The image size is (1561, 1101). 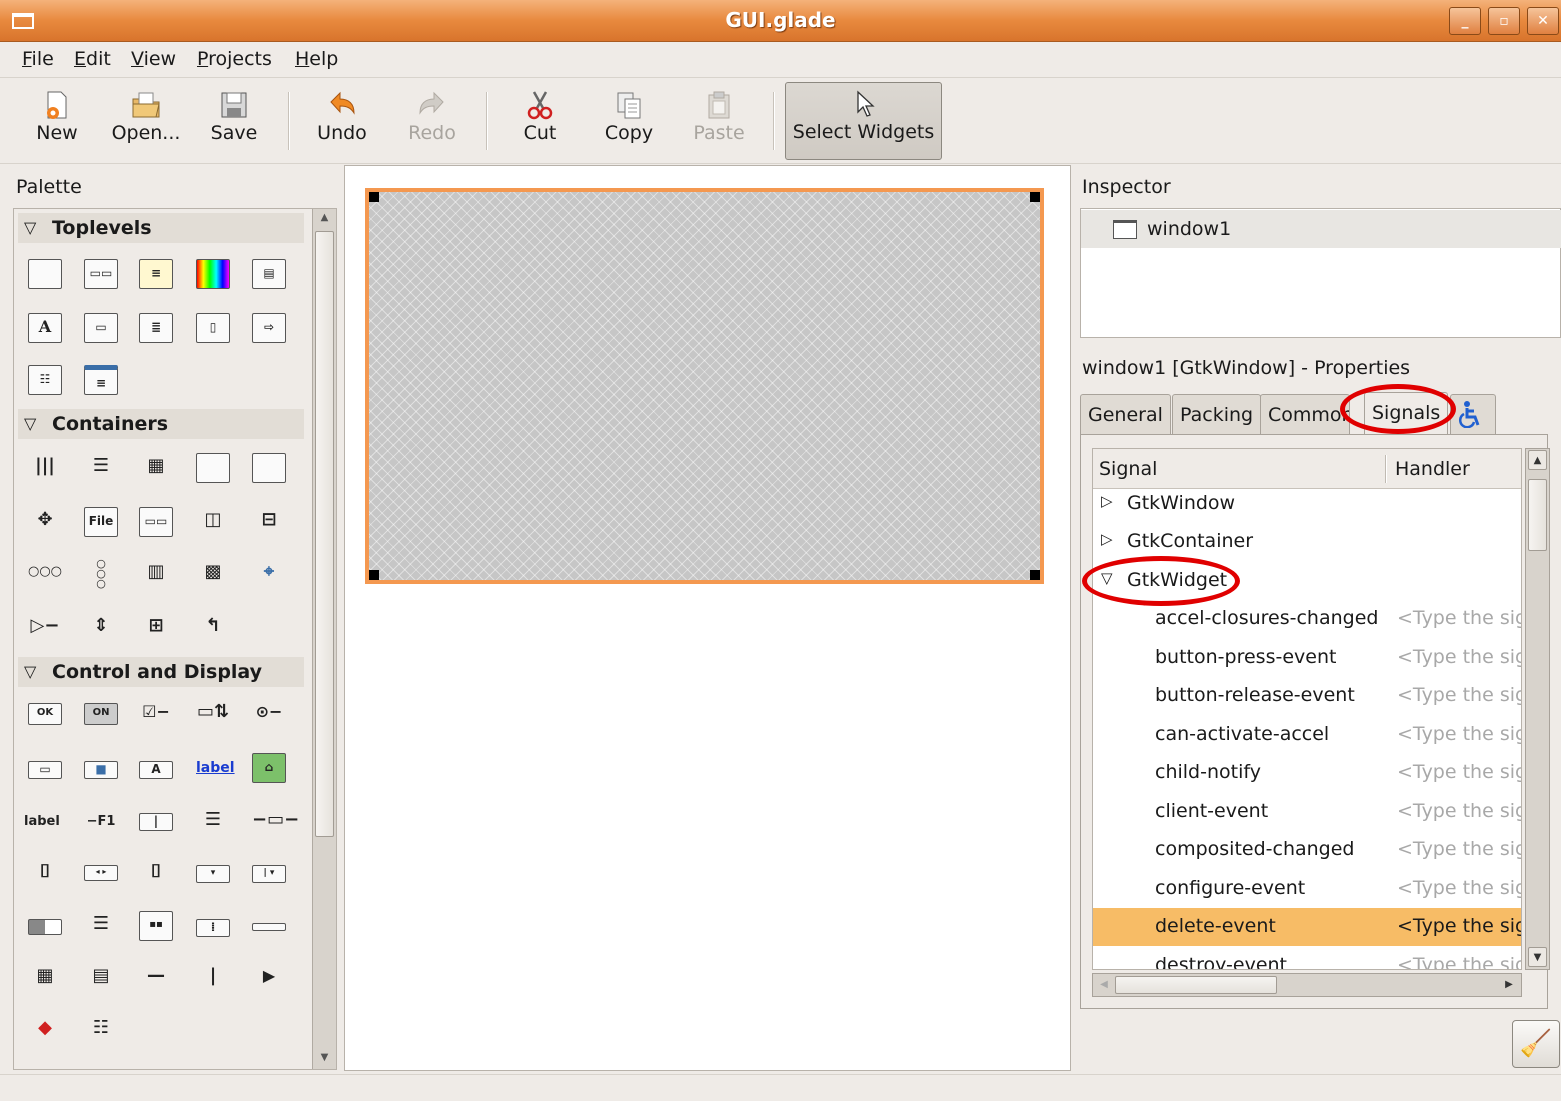 I want to click on tree-view-icon: ☰, so click(x=101, y=926).